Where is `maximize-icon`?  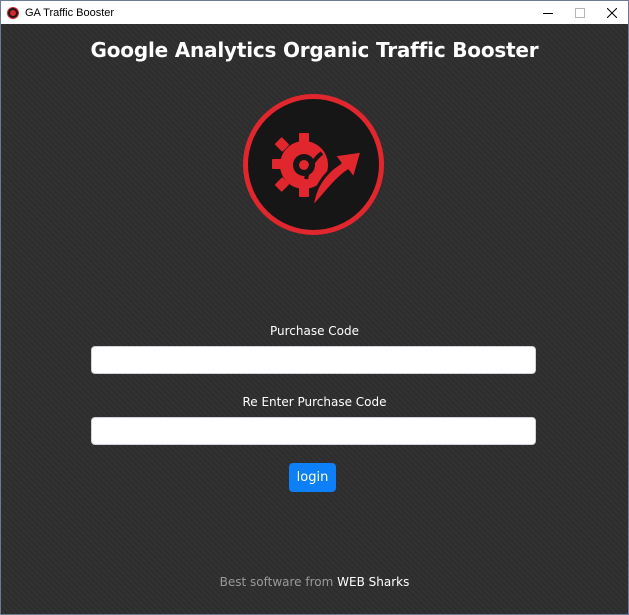 maximize-icon is located at coordinates (580, 12).